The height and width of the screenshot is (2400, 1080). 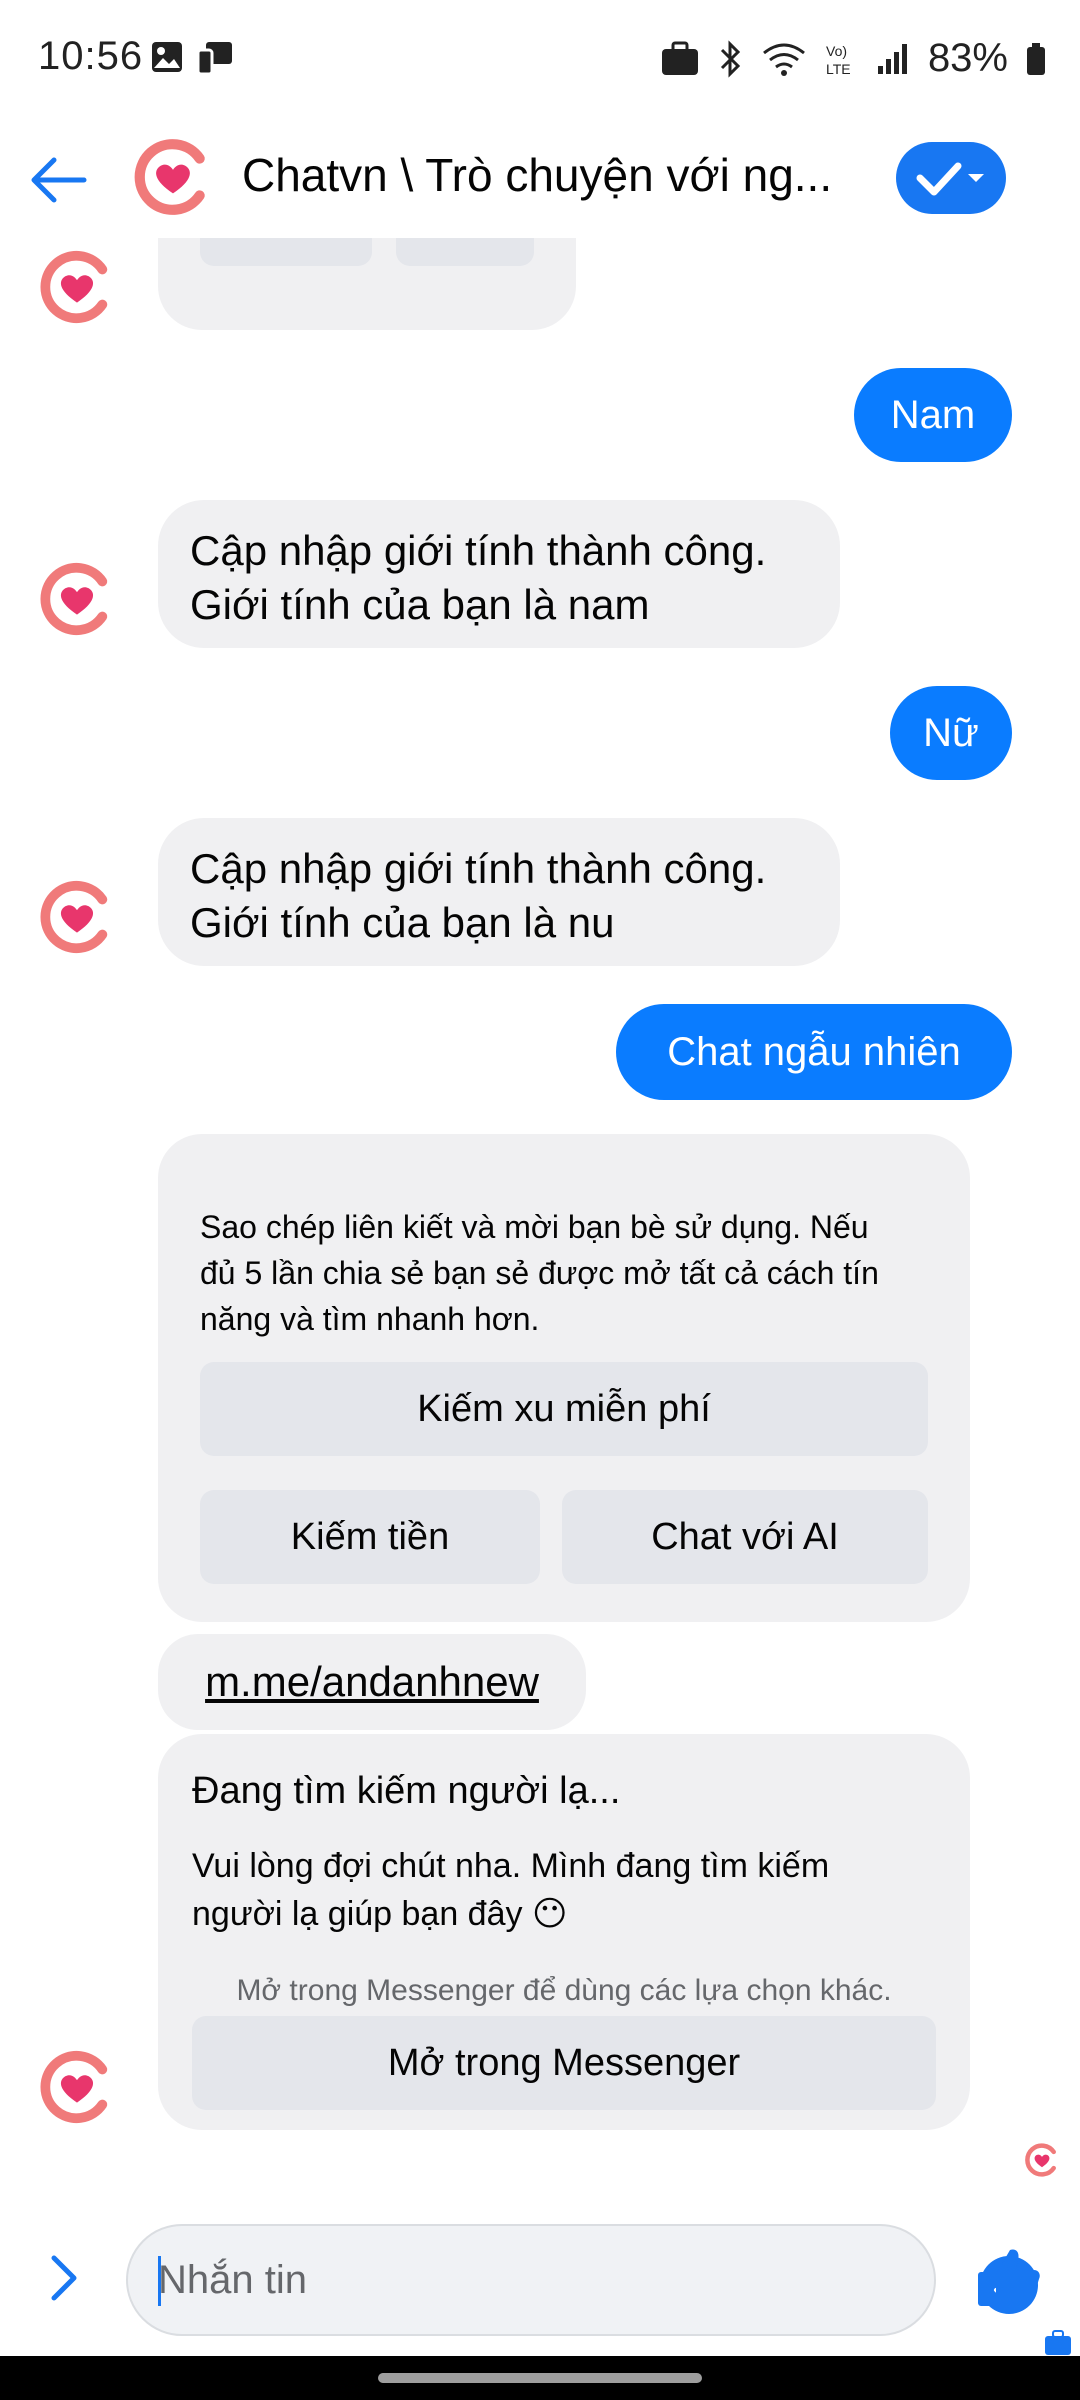 I want to click on image-icon, so click(x=167, y=57).